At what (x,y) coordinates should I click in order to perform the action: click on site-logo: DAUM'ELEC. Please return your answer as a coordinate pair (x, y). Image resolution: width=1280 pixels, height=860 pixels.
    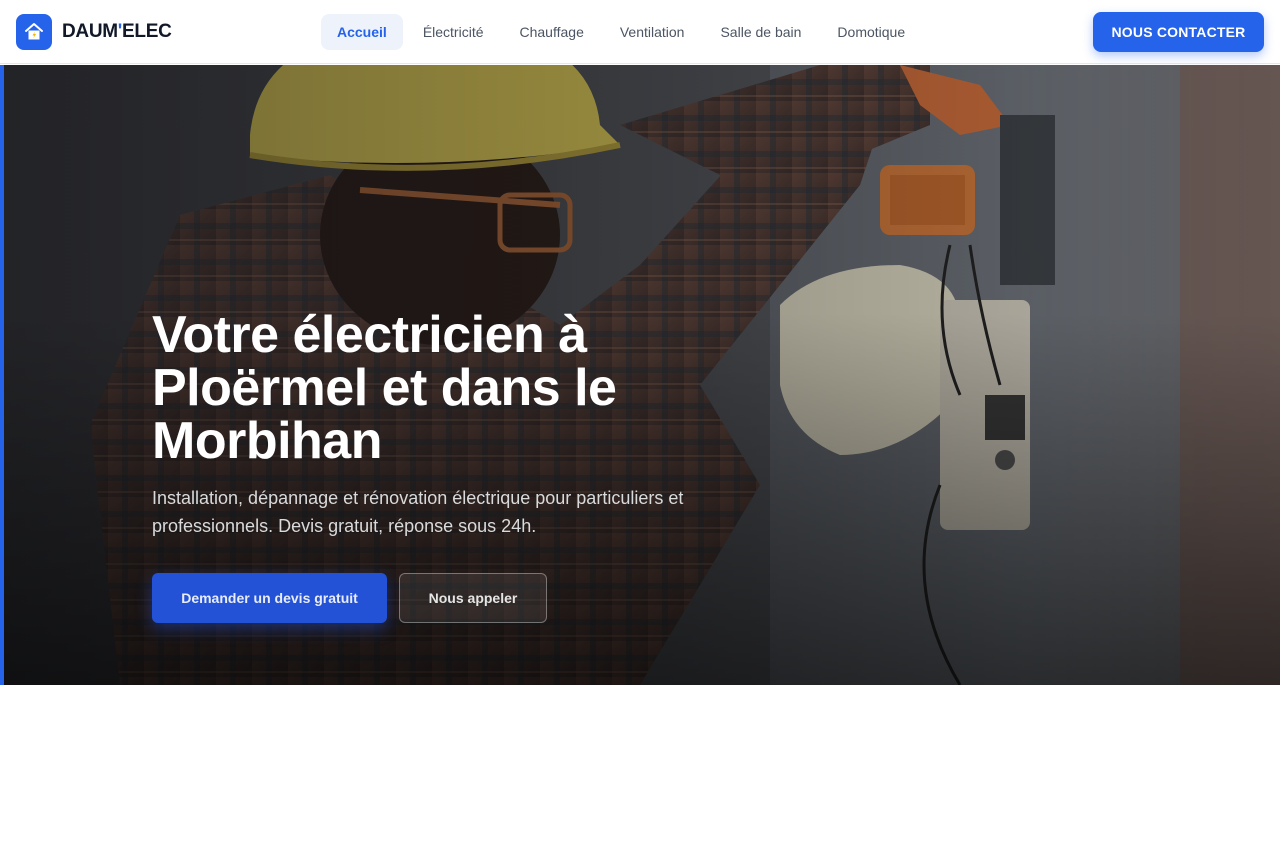
    Looking at the image, I should click on (94, 32).